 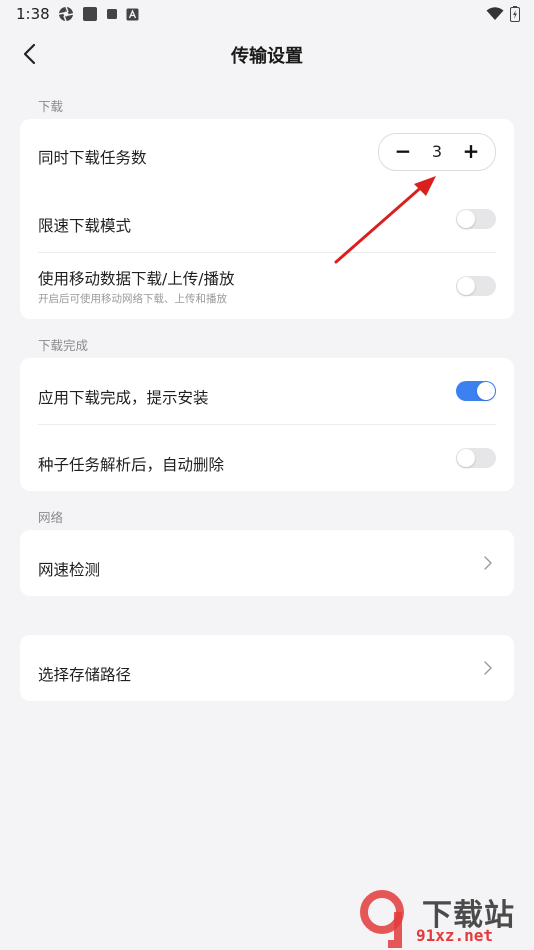 I want to click on status-notification-icons, so click(x=98, y=14).